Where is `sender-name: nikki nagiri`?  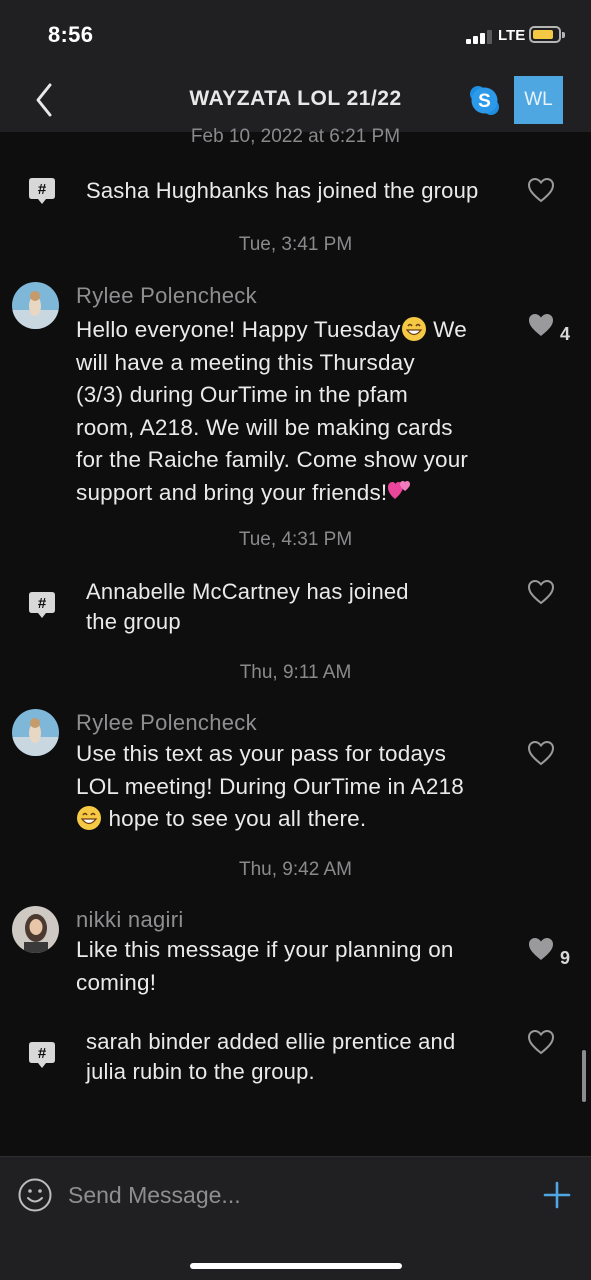
sender-name: nikki nagiri is located at coordinates (130, 919).